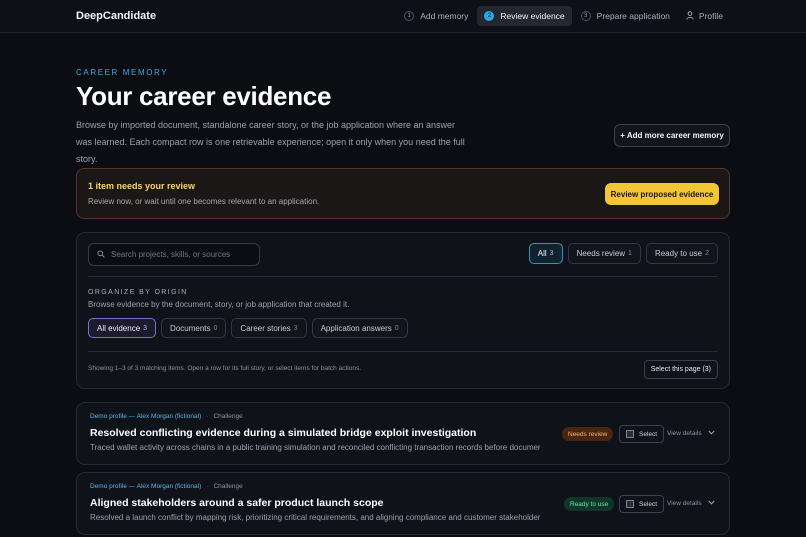 The height and width of the screenshot is (537, 806). I want to click on tab-label: All evidence, so click(119, 328).